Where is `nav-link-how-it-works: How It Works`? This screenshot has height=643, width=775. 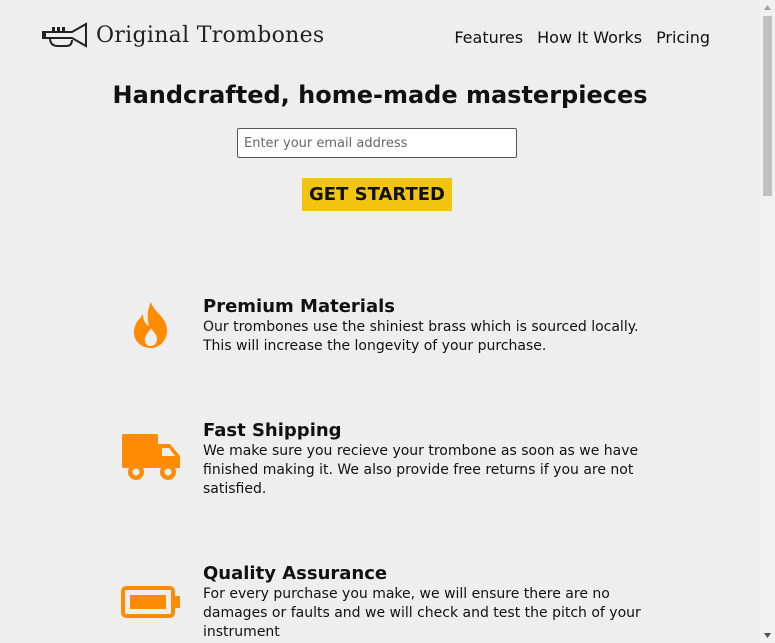
nav-link-how-it-works: How It Works is located at coordinates (589, 37).